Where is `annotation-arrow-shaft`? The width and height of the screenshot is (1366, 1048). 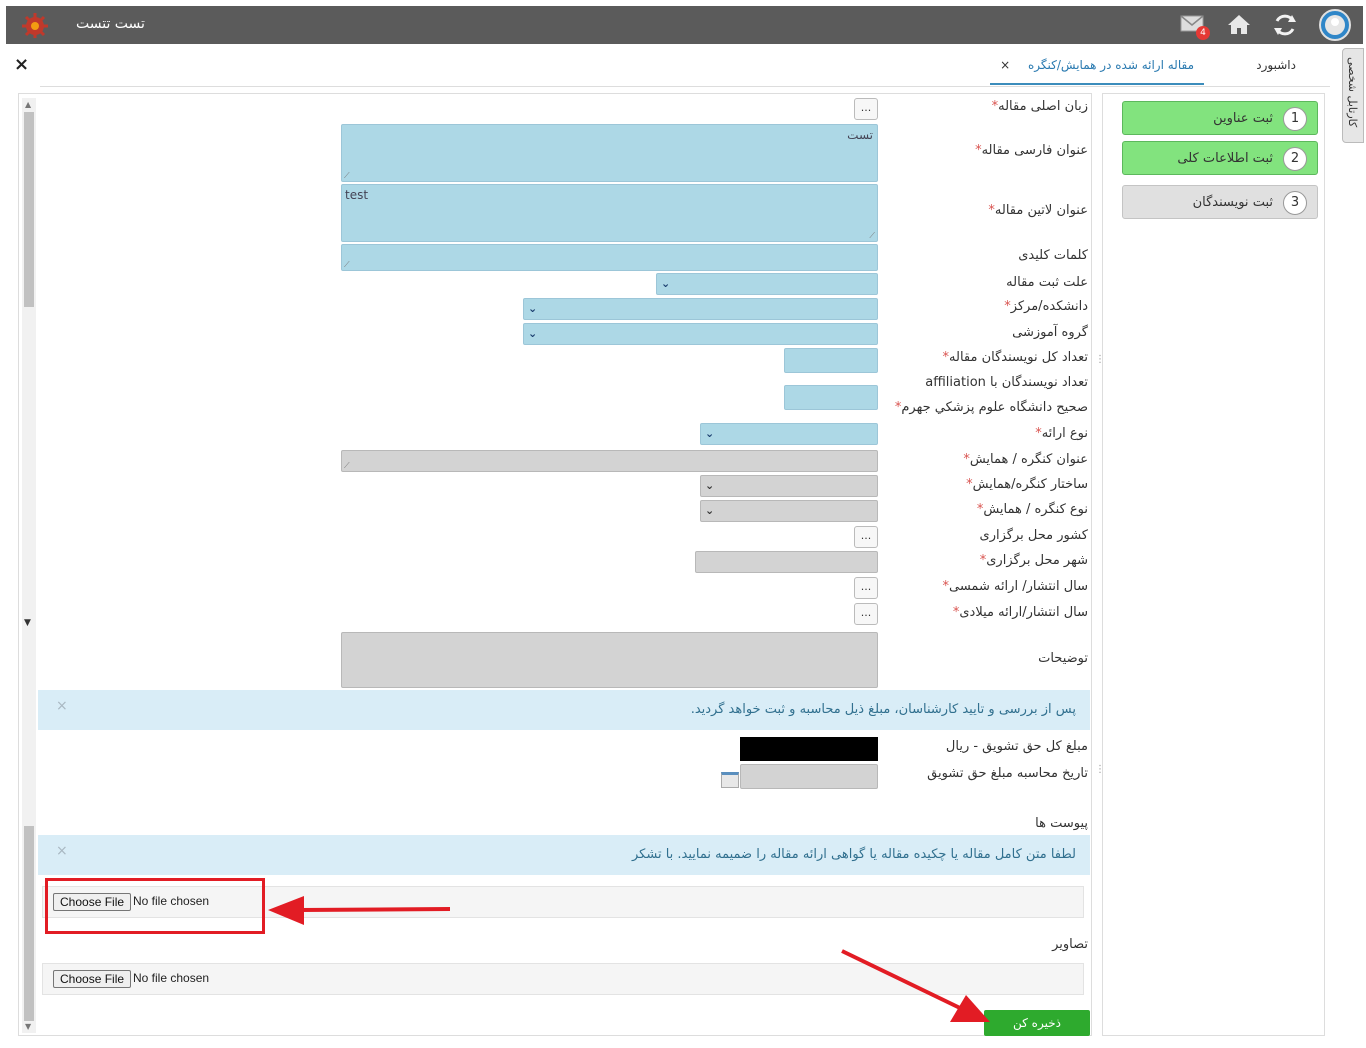 annotation-arrow-shaft is located at coordinates (375, 909).